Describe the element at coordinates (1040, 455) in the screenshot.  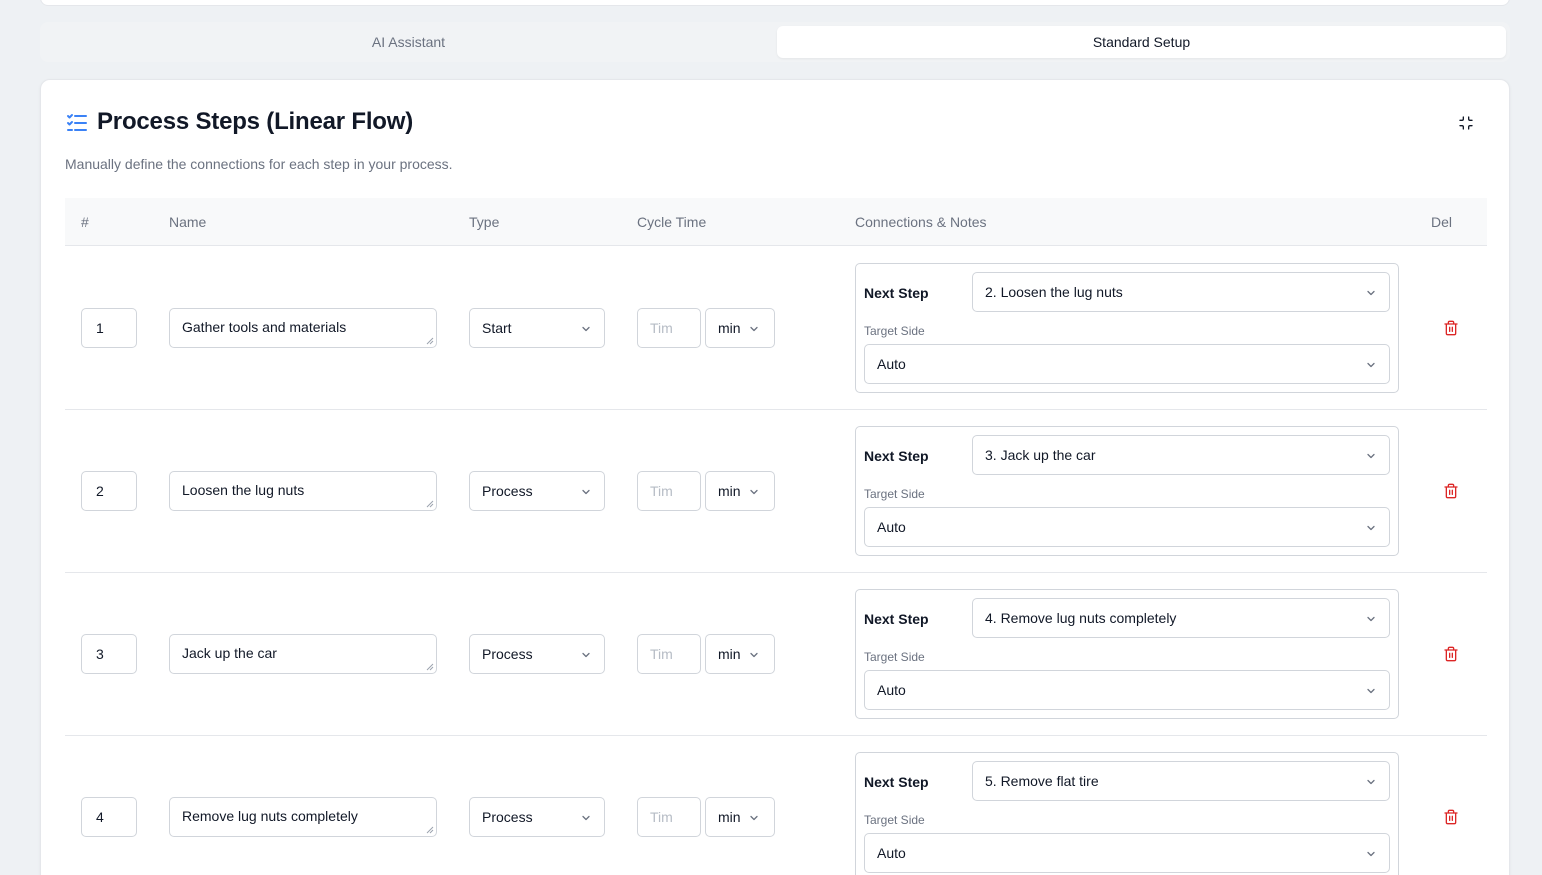
I see `next-step-value: 3. Jack up the car` at that location.